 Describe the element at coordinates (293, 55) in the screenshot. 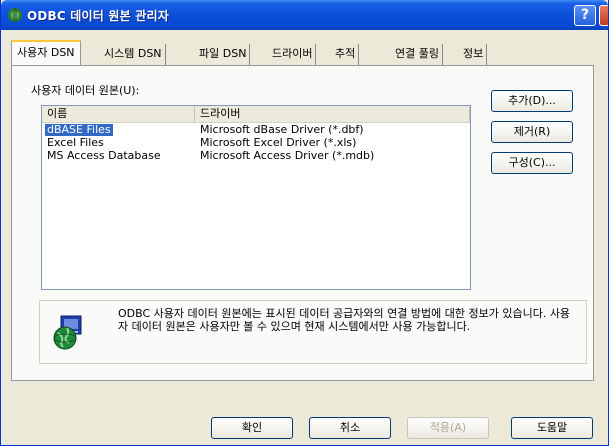

I see `tab-drivers: 드라이버` at that location.